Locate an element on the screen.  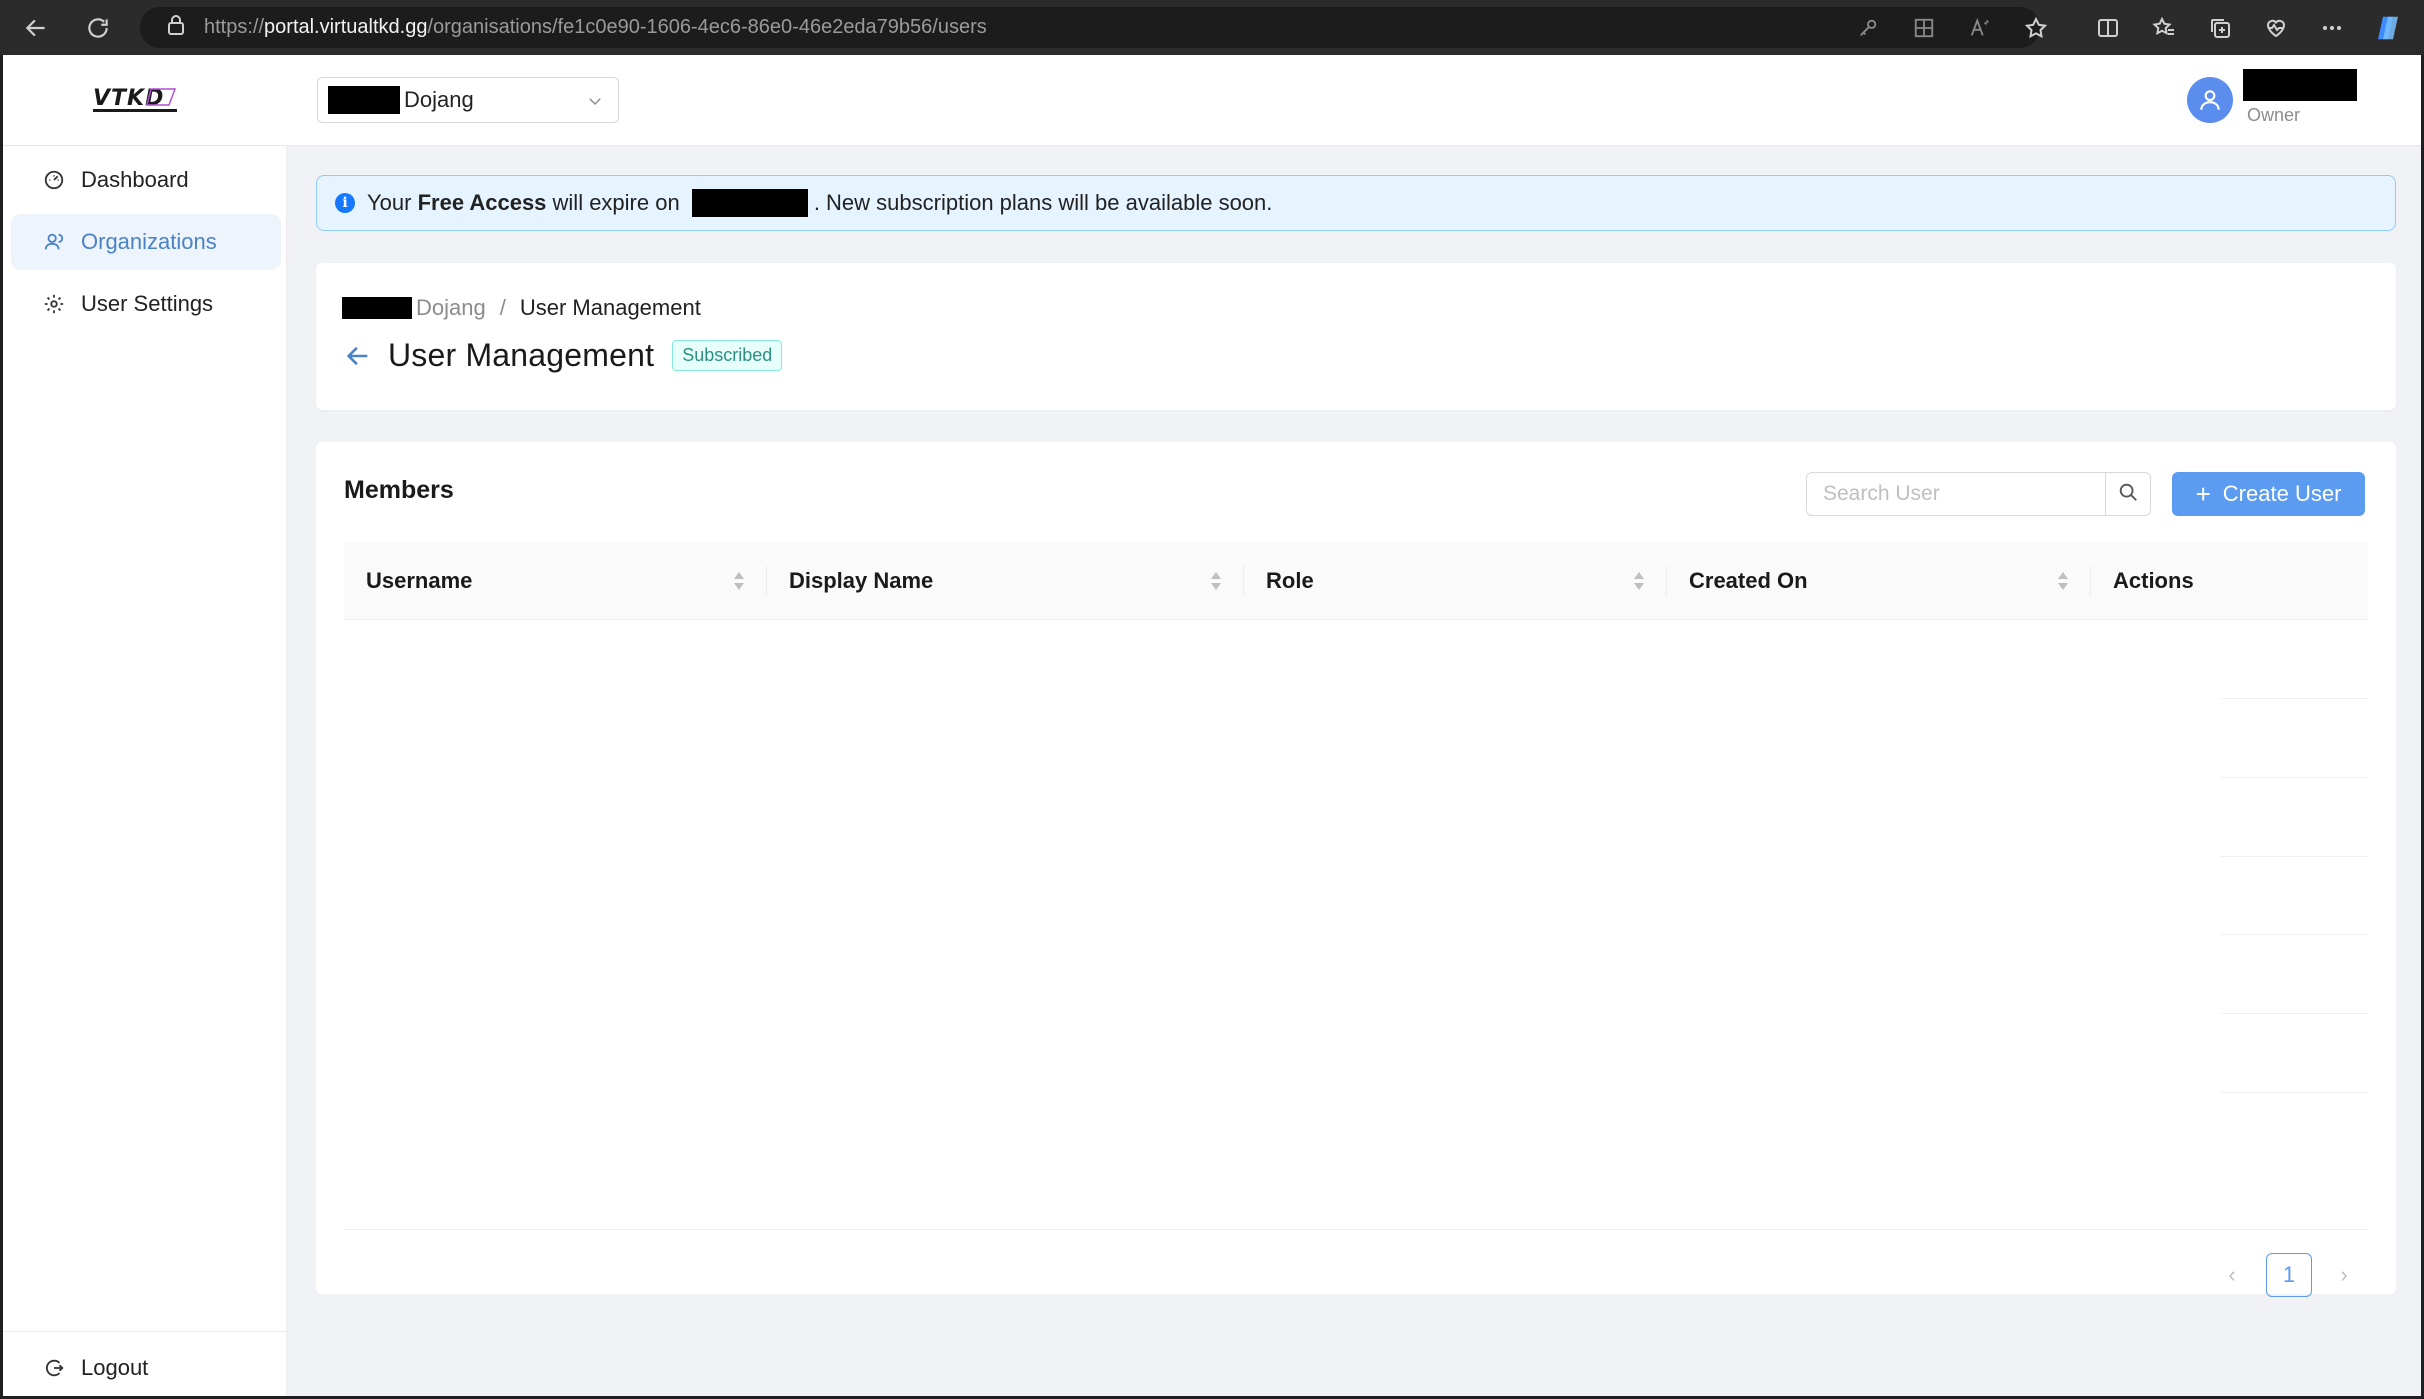
organizations-icon is located at coordinates (54, 242).